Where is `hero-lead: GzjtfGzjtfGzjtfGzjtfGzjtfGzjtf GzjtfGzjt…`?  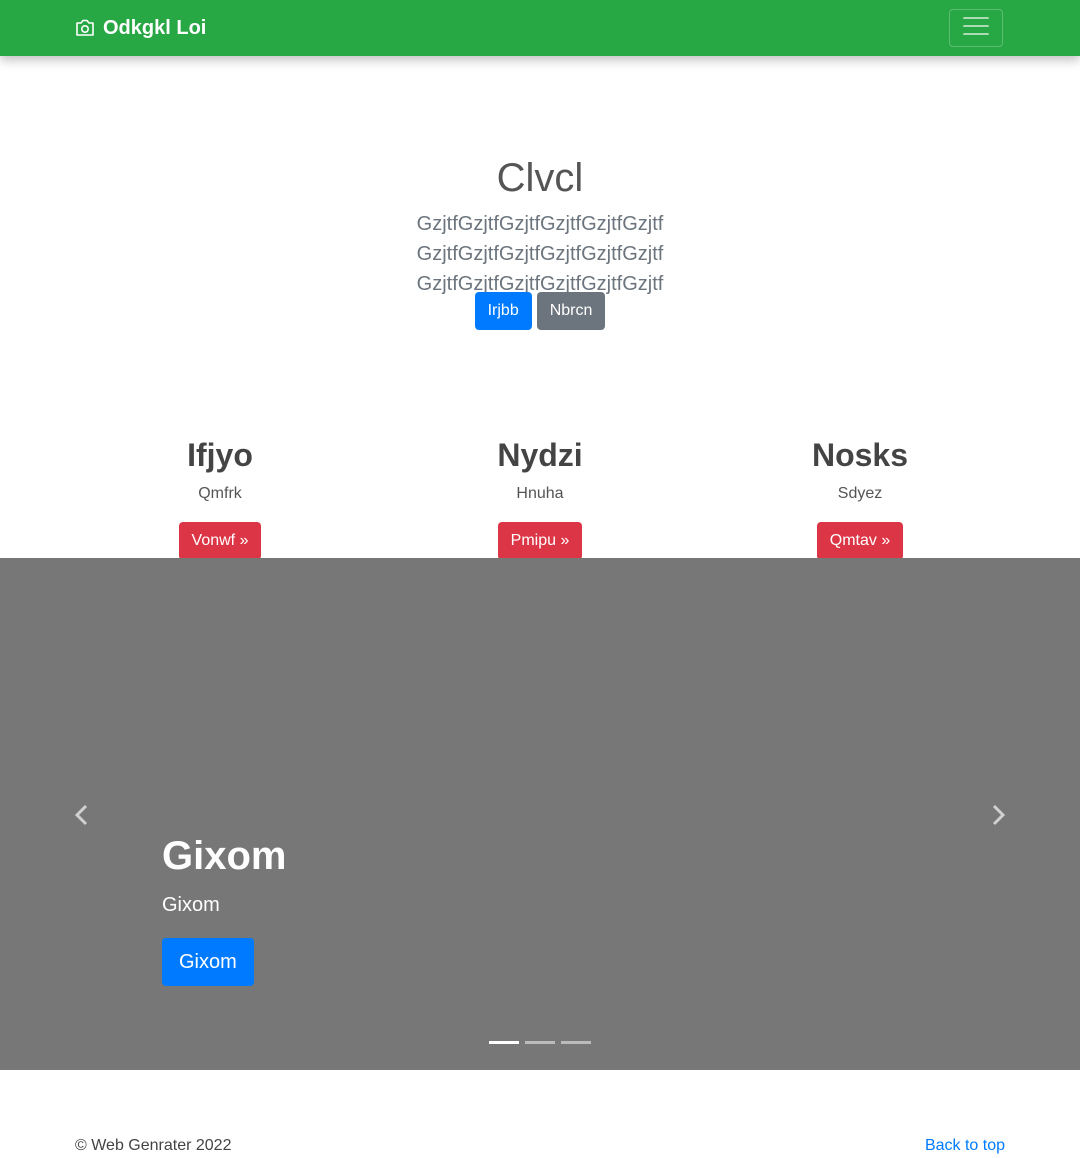
hero-lead: GzjtfGzjtfGzjtfGzjtfGzjtfGzjtf GzjtfGzjt… is located at coordinates (540, 254).